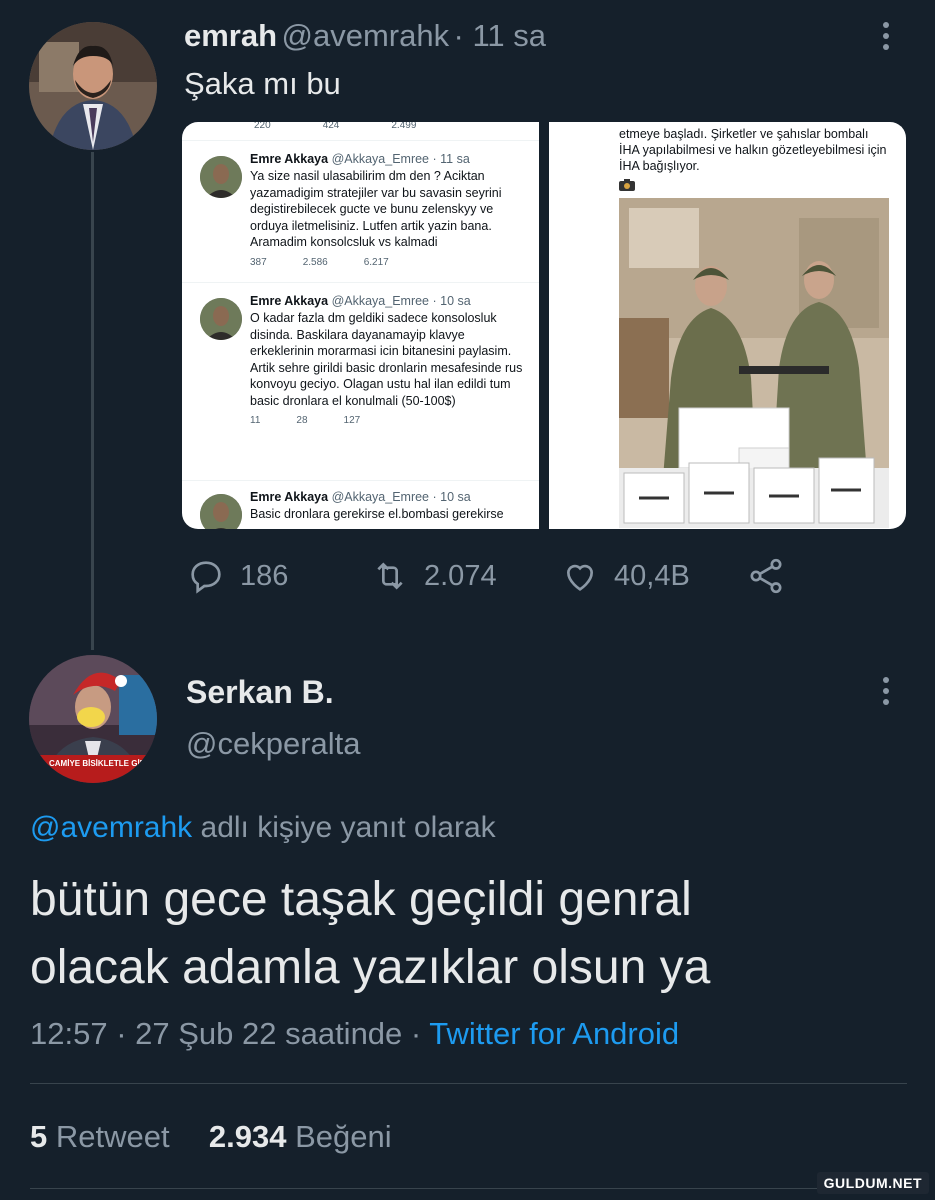 The image size is (935, 1200). I want to click on watermark: GULDUM.NET, so click(872, 1183).